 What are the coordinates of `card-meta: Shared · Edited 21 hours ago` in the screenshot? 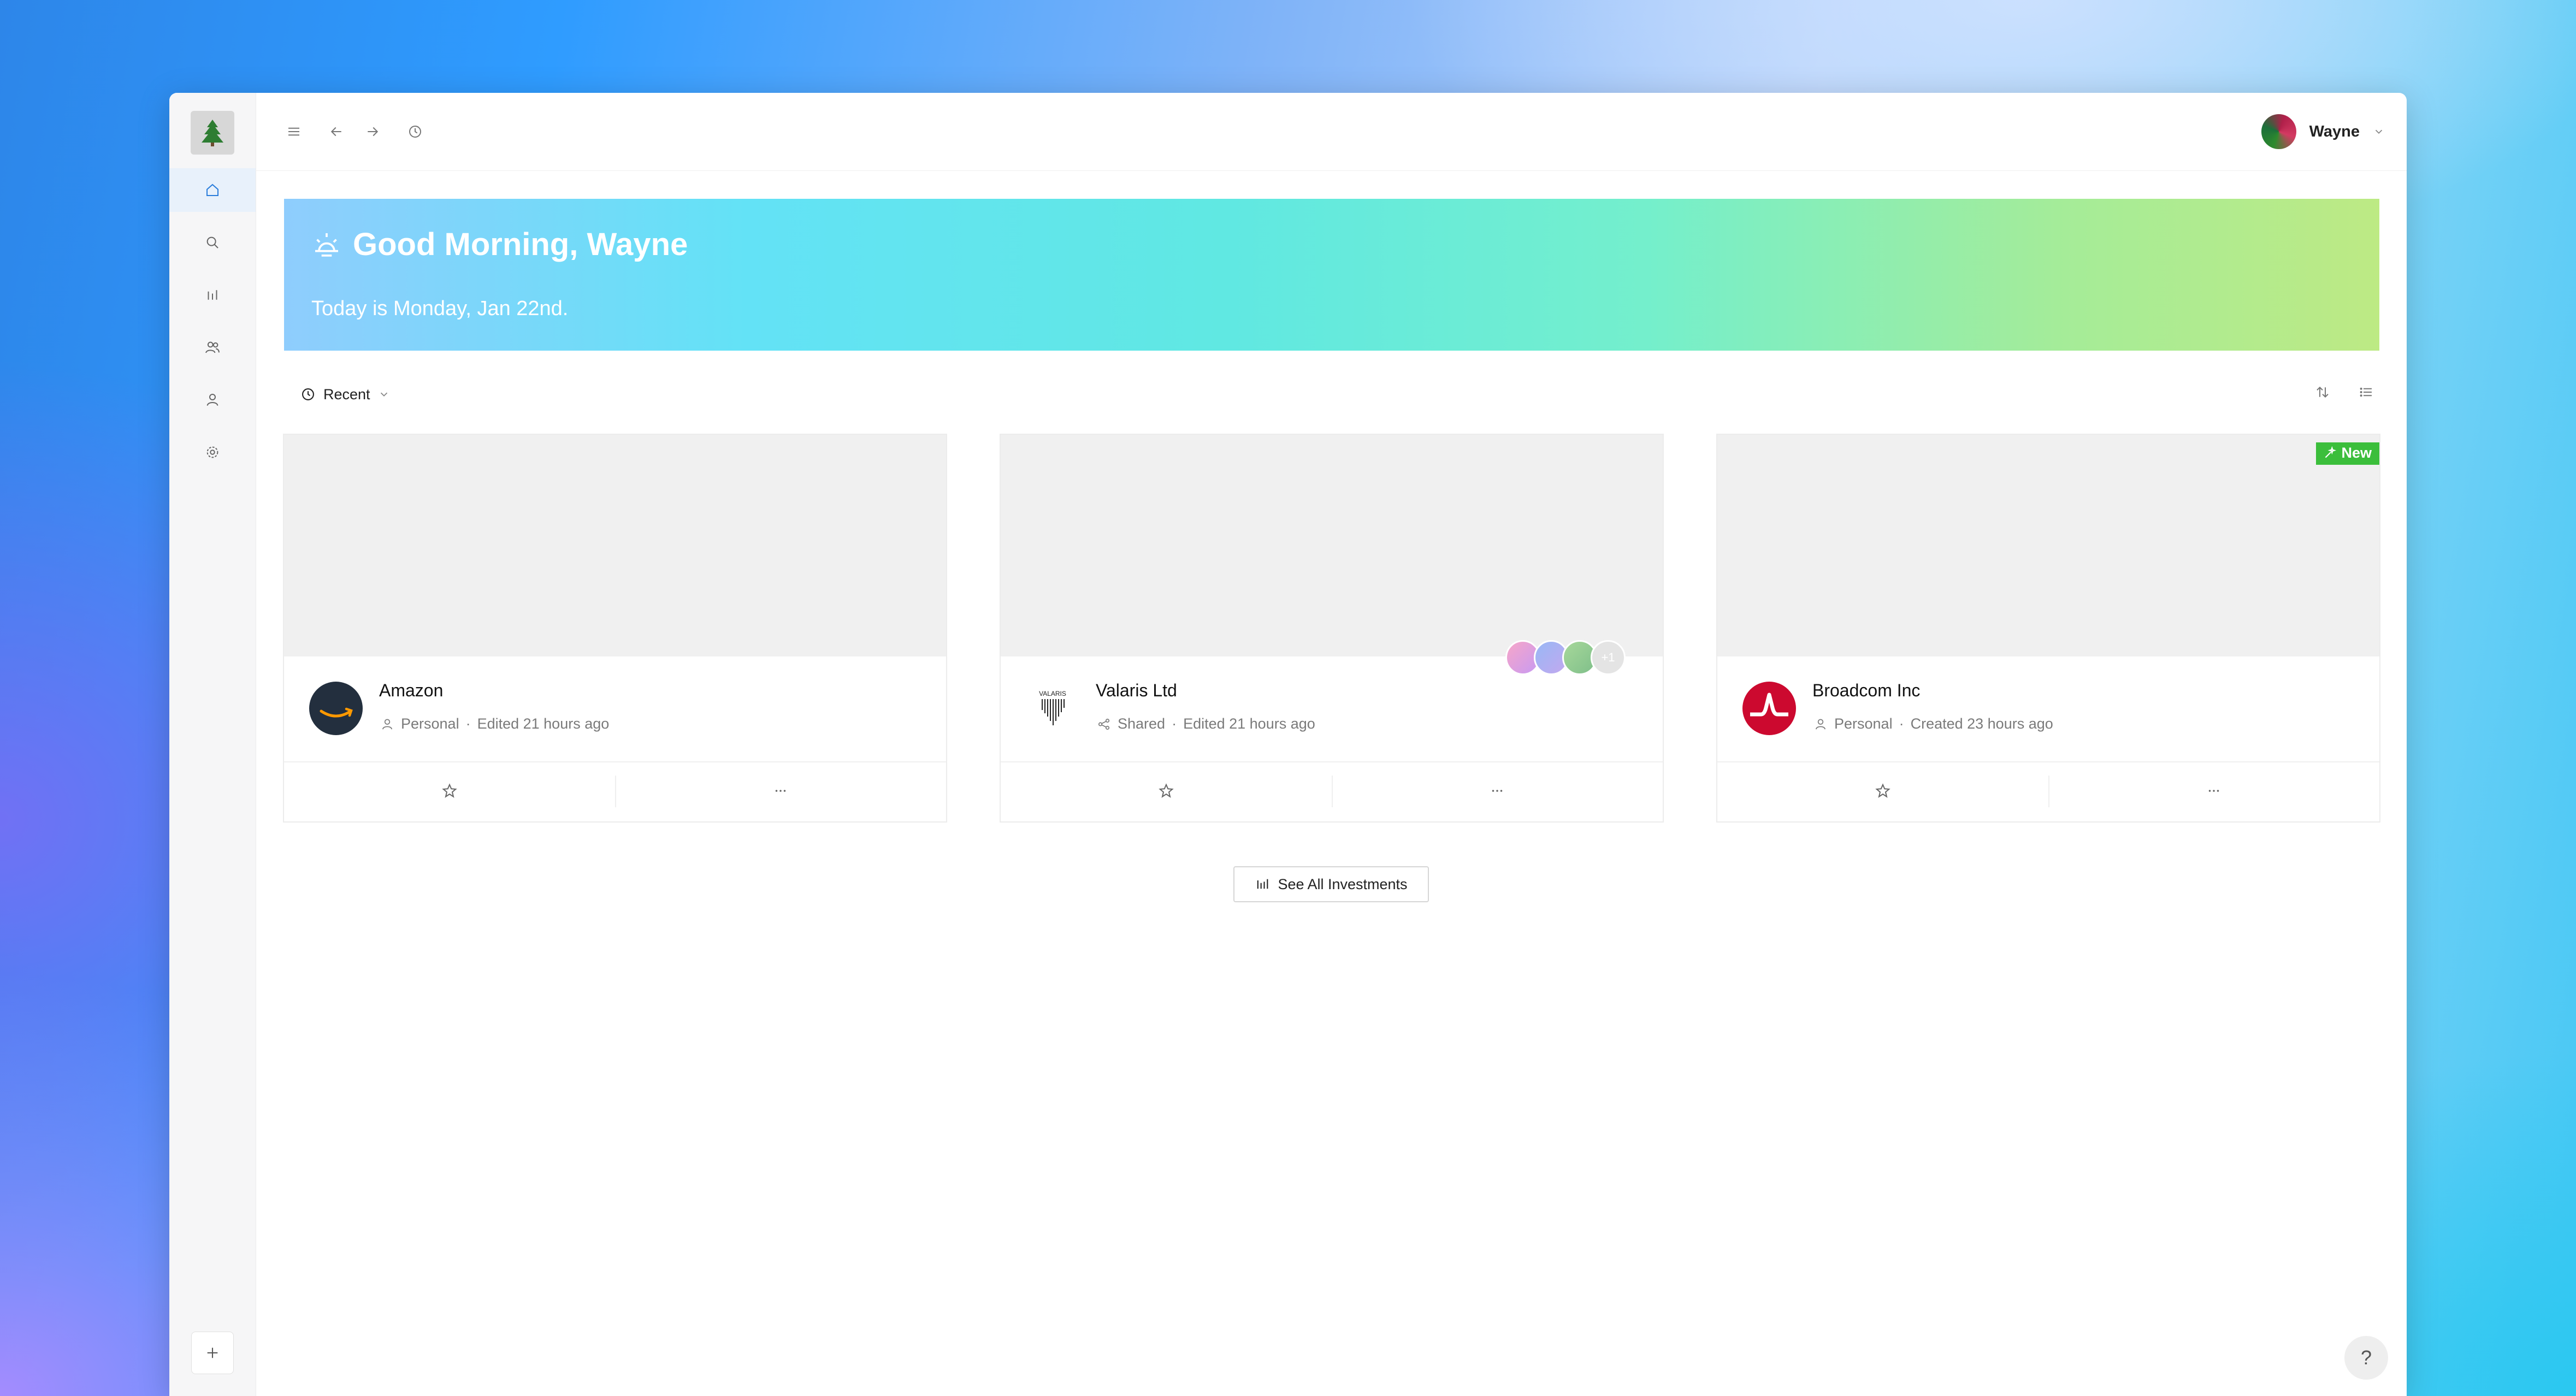 It's located at (1206, 723).